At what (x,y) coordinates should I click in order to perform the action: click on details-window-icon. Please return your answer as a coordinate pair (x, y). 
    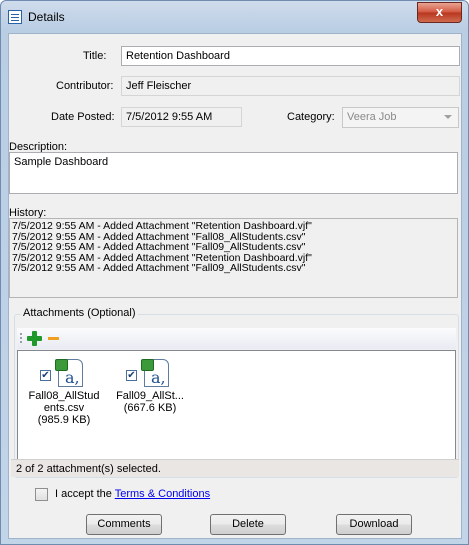
    Looking at the image, I should click on (15, 17).